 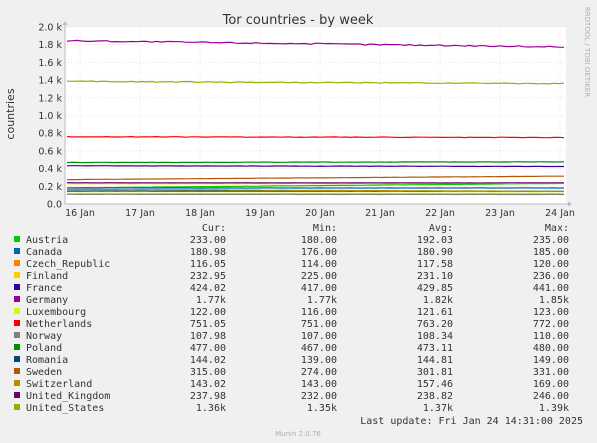 I want to click on legend-avg-value: 1.82k, so click(x=438, y=300).